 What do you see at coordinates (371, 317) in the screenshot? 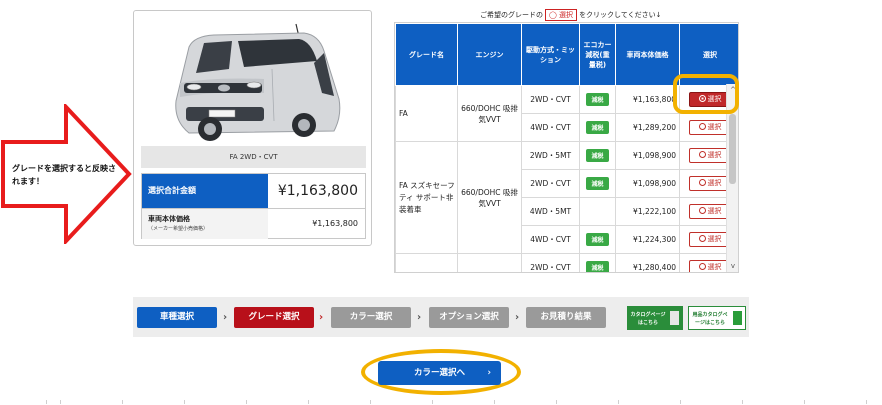
I see `step-color-select: カラー選択` at bounding box center [371, 317].